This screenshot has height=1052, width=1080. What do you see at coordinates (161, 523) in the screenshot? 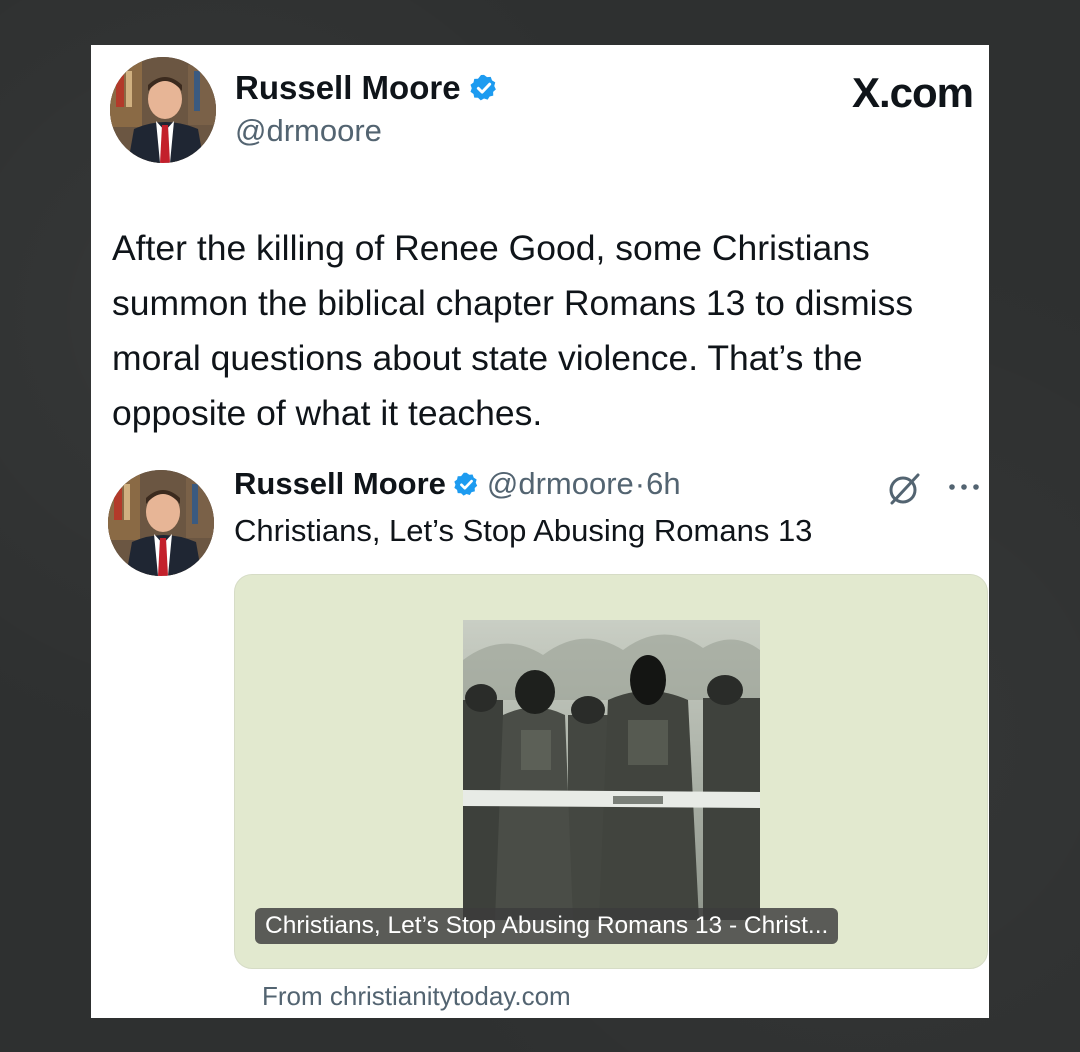
I see `quoted-author-avatar` at bounding box center [161, 523].